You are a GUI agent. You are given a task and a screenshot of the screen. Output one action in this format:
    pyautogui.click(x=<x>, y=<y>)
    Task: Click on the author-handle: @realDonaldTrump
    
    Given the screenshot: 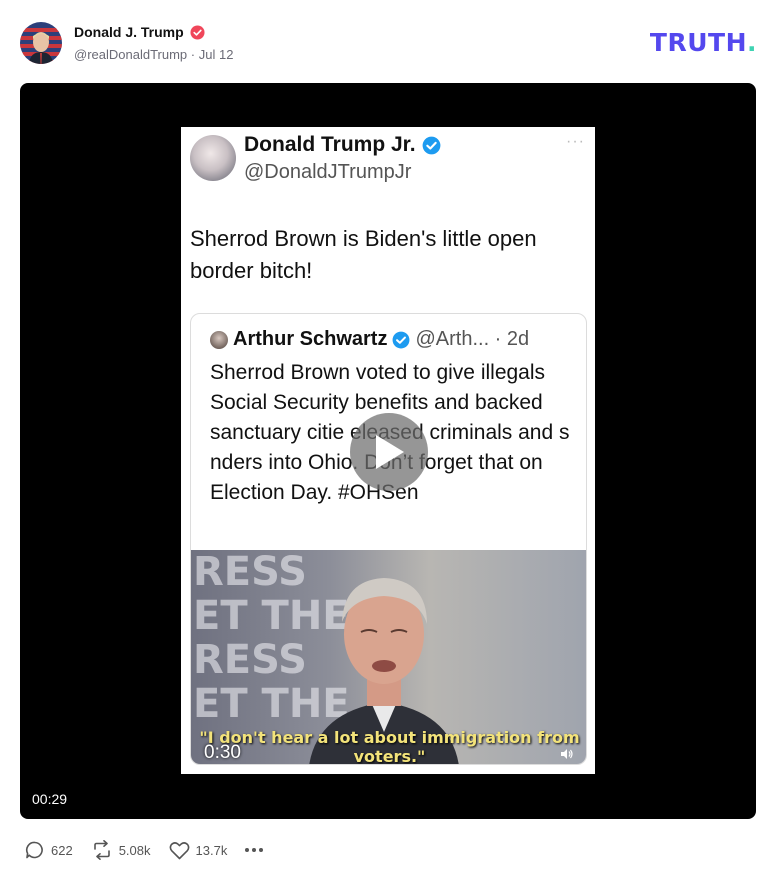 What is the action you would take?
    pyautogui.click(x=130, y=54)
    